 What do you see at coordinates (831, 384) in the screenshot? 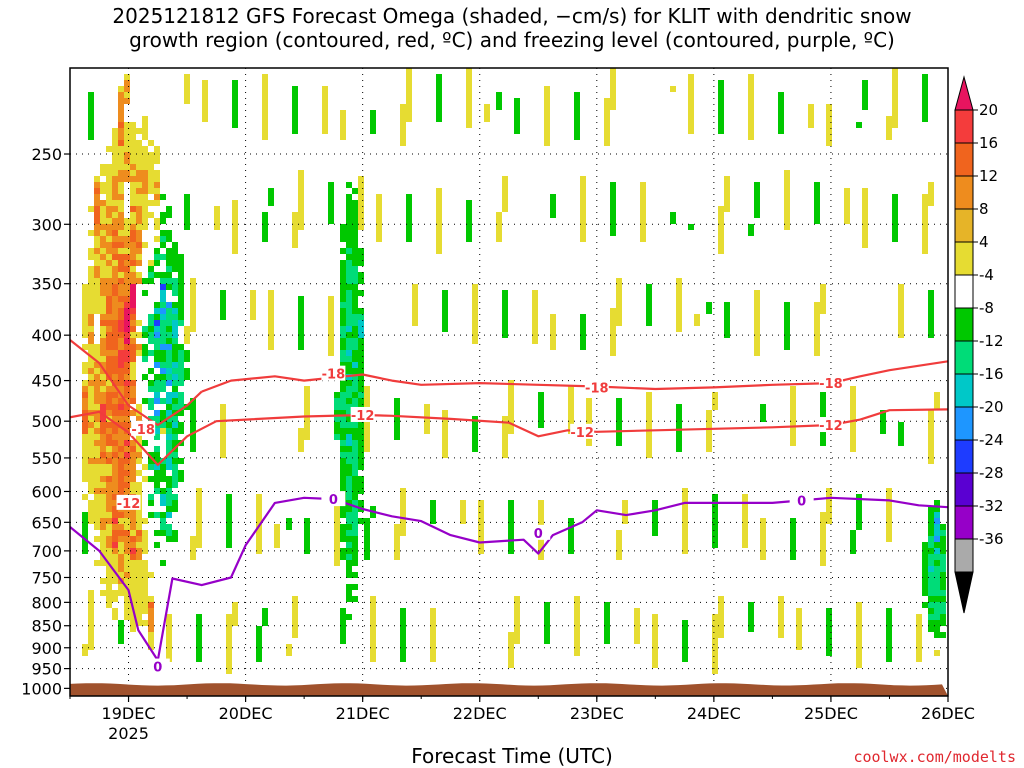
I see `contour-label: -18` at bounding box center [831, 384].